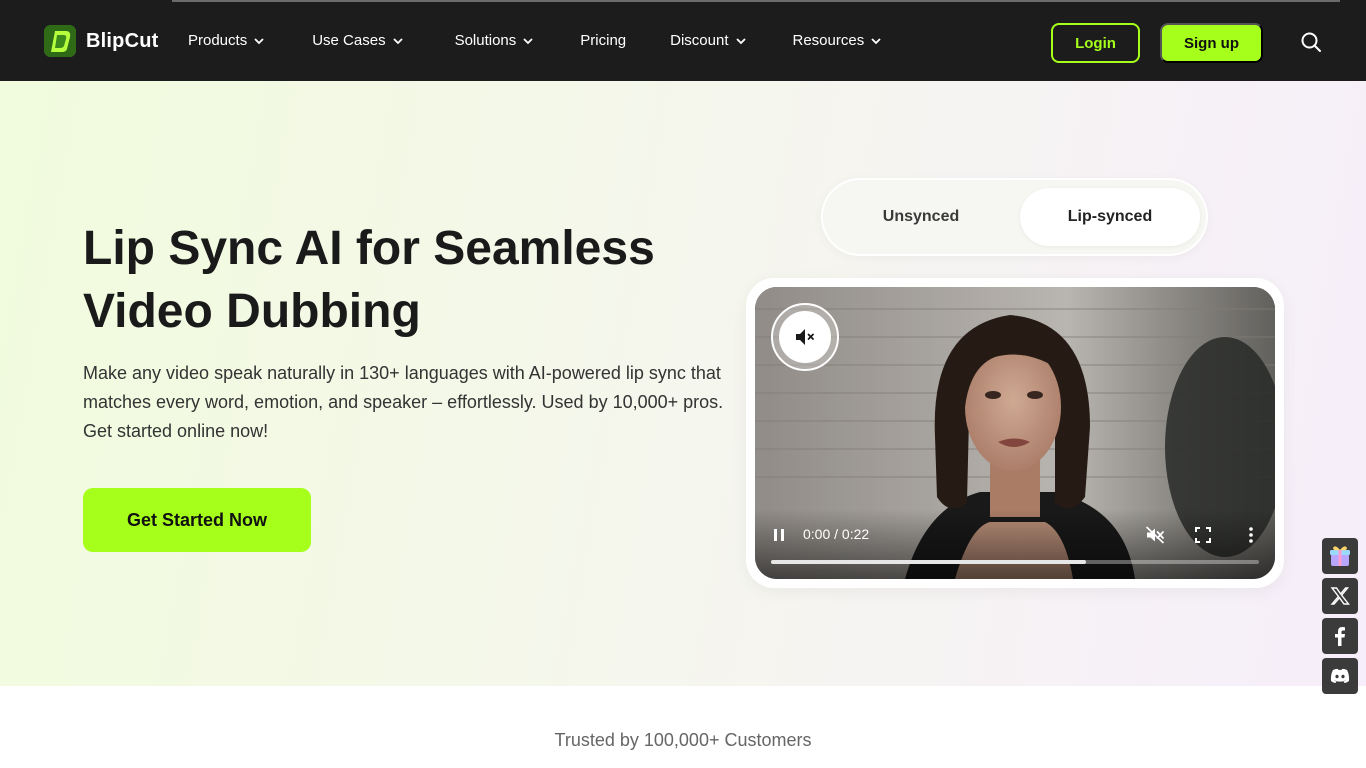 The image size is (1366, 768). Describe the element at coordinates (369, 280) in the screenshot. I see `hero-title: Lip Sync AI for Seamless Video Dubbing` at that location.